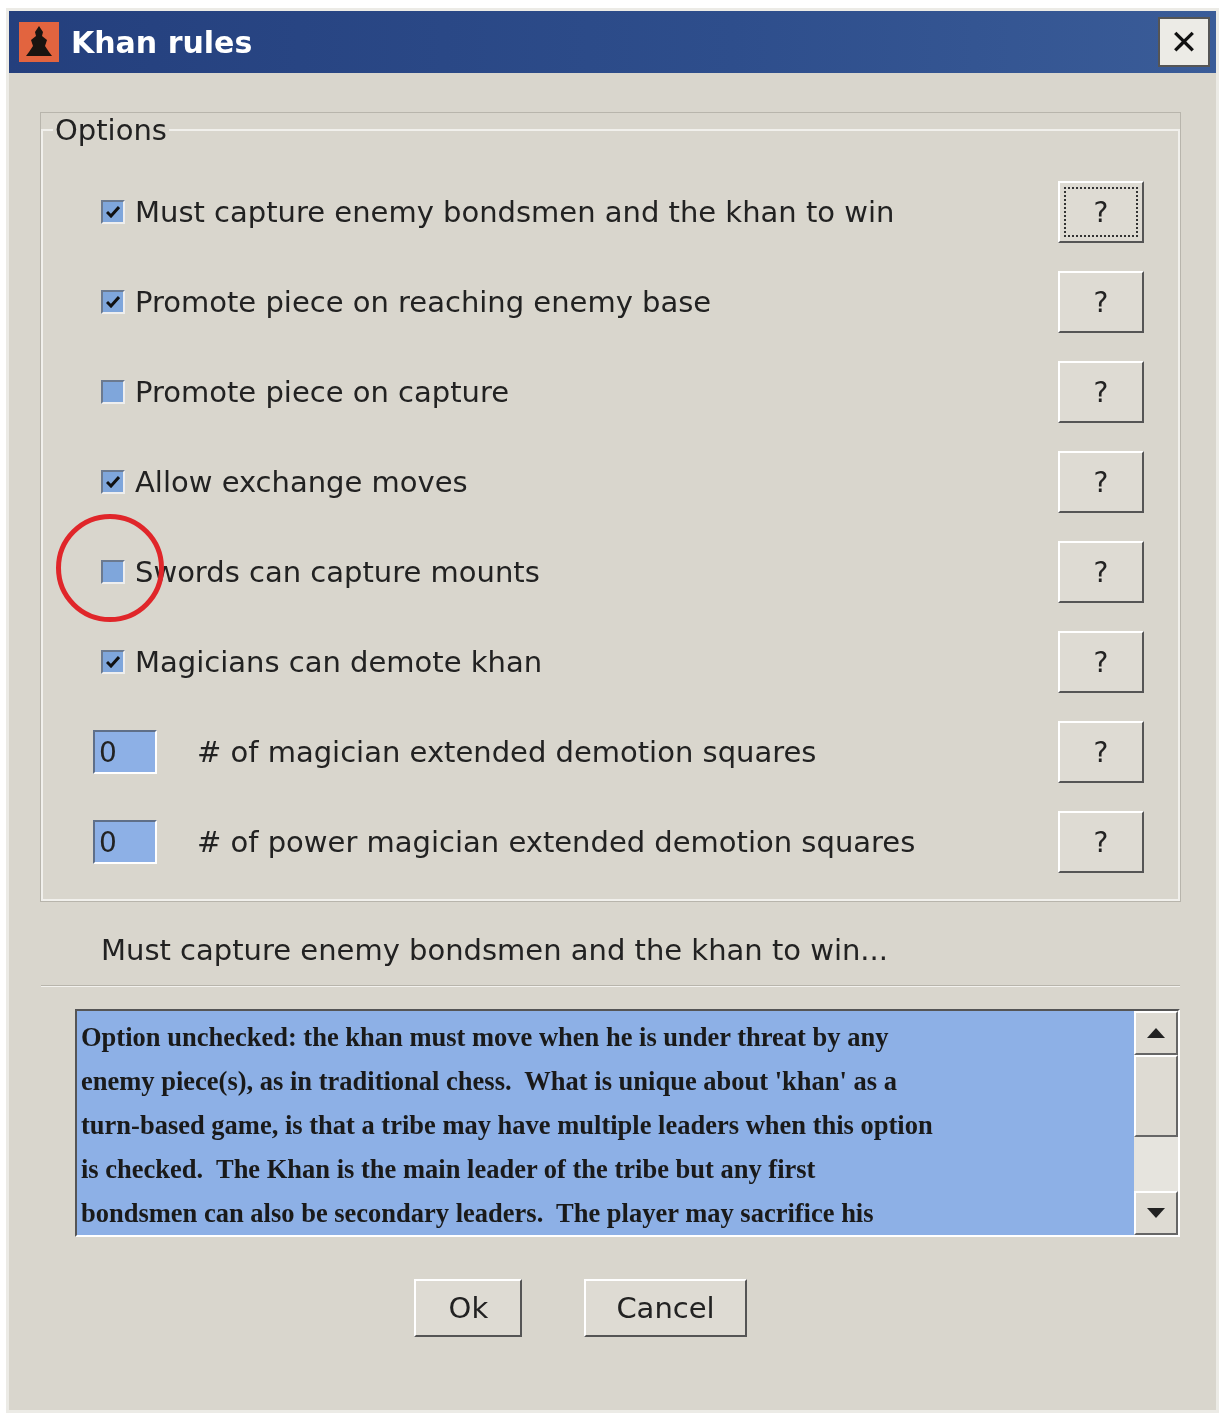 The image size is (1223, 1419). What do you see at coordinates (468, 1308) in the screenshot?
I see `dialog-button: Ok` at bounding box center [468, 1308].